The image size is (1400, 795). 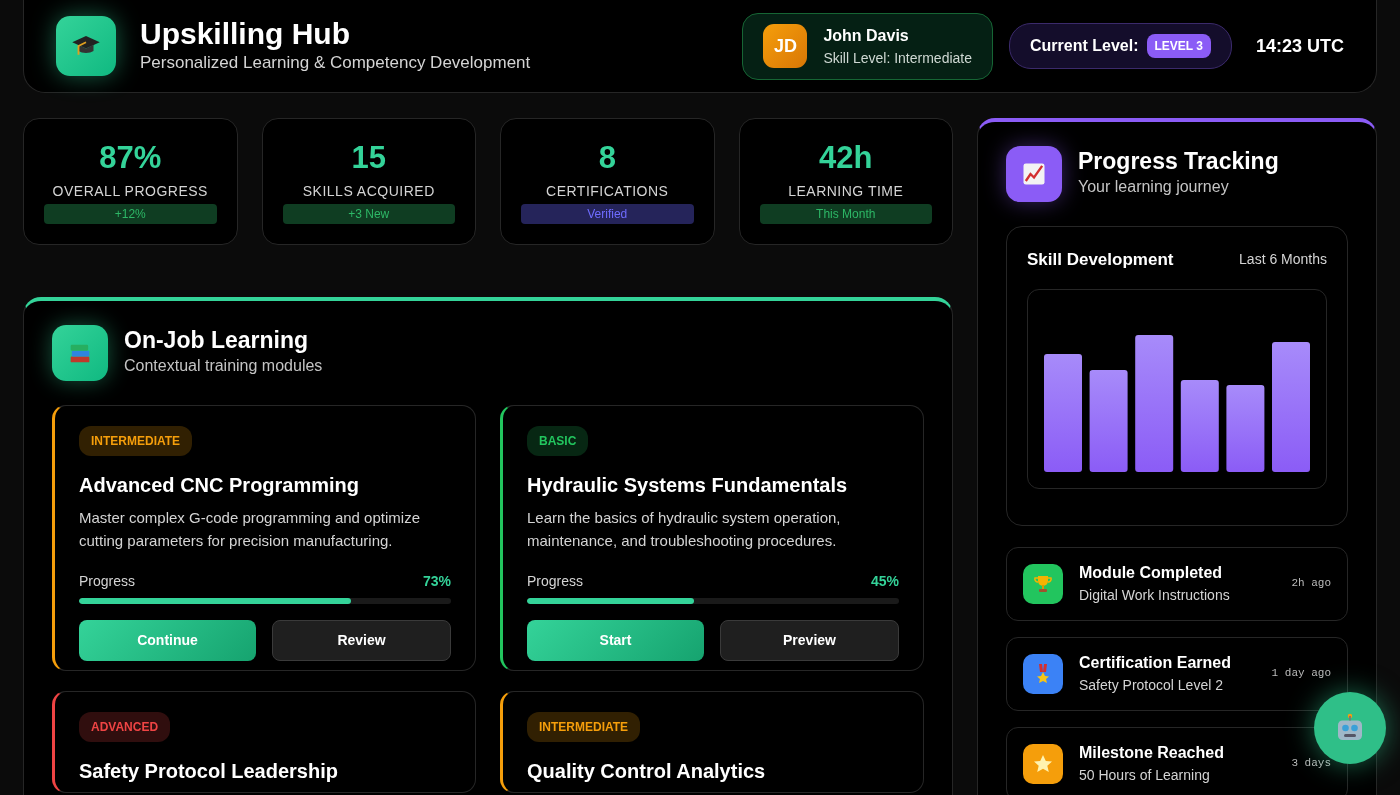 What do you see at coordinates (209, 771) in the screenshot?
I see `module-title: Safety Protocol Leadership` at bounding box center [209, 771].